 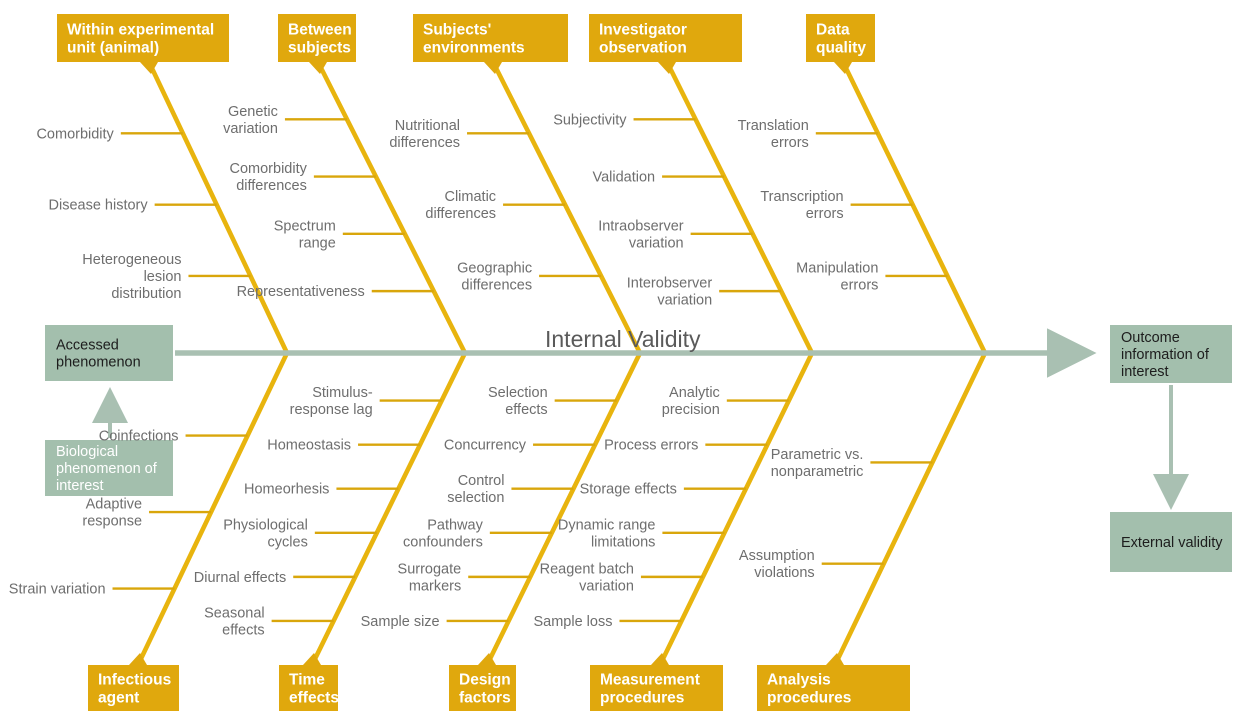 I want to click on cause-label: Surrogate markers, so click(x=430, y=577).